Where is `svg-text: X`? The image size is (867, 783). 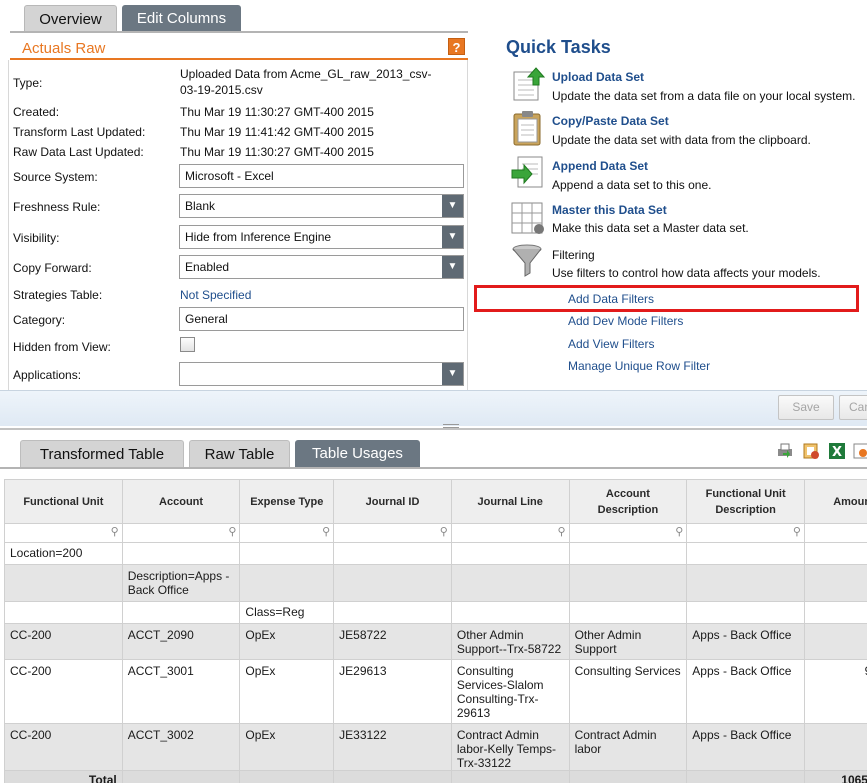
svg-text: X is located at coordinates (837, 452).